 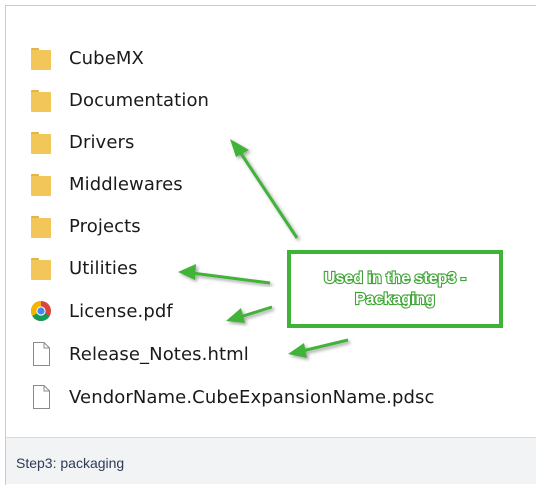 I want to click on file-row-license: License.pdf, so click(x=271, y=311).